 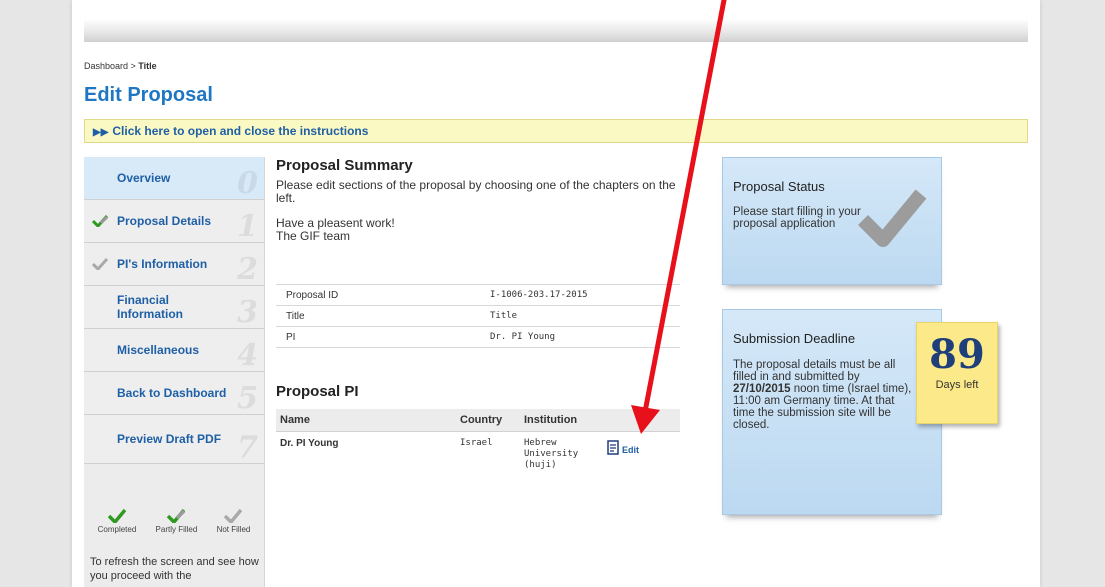 What do you see at coordinates (551, 454) in the screenshot?
I see `pi-institution: Hebrew University (huji)` at bounding box center [551, 454].